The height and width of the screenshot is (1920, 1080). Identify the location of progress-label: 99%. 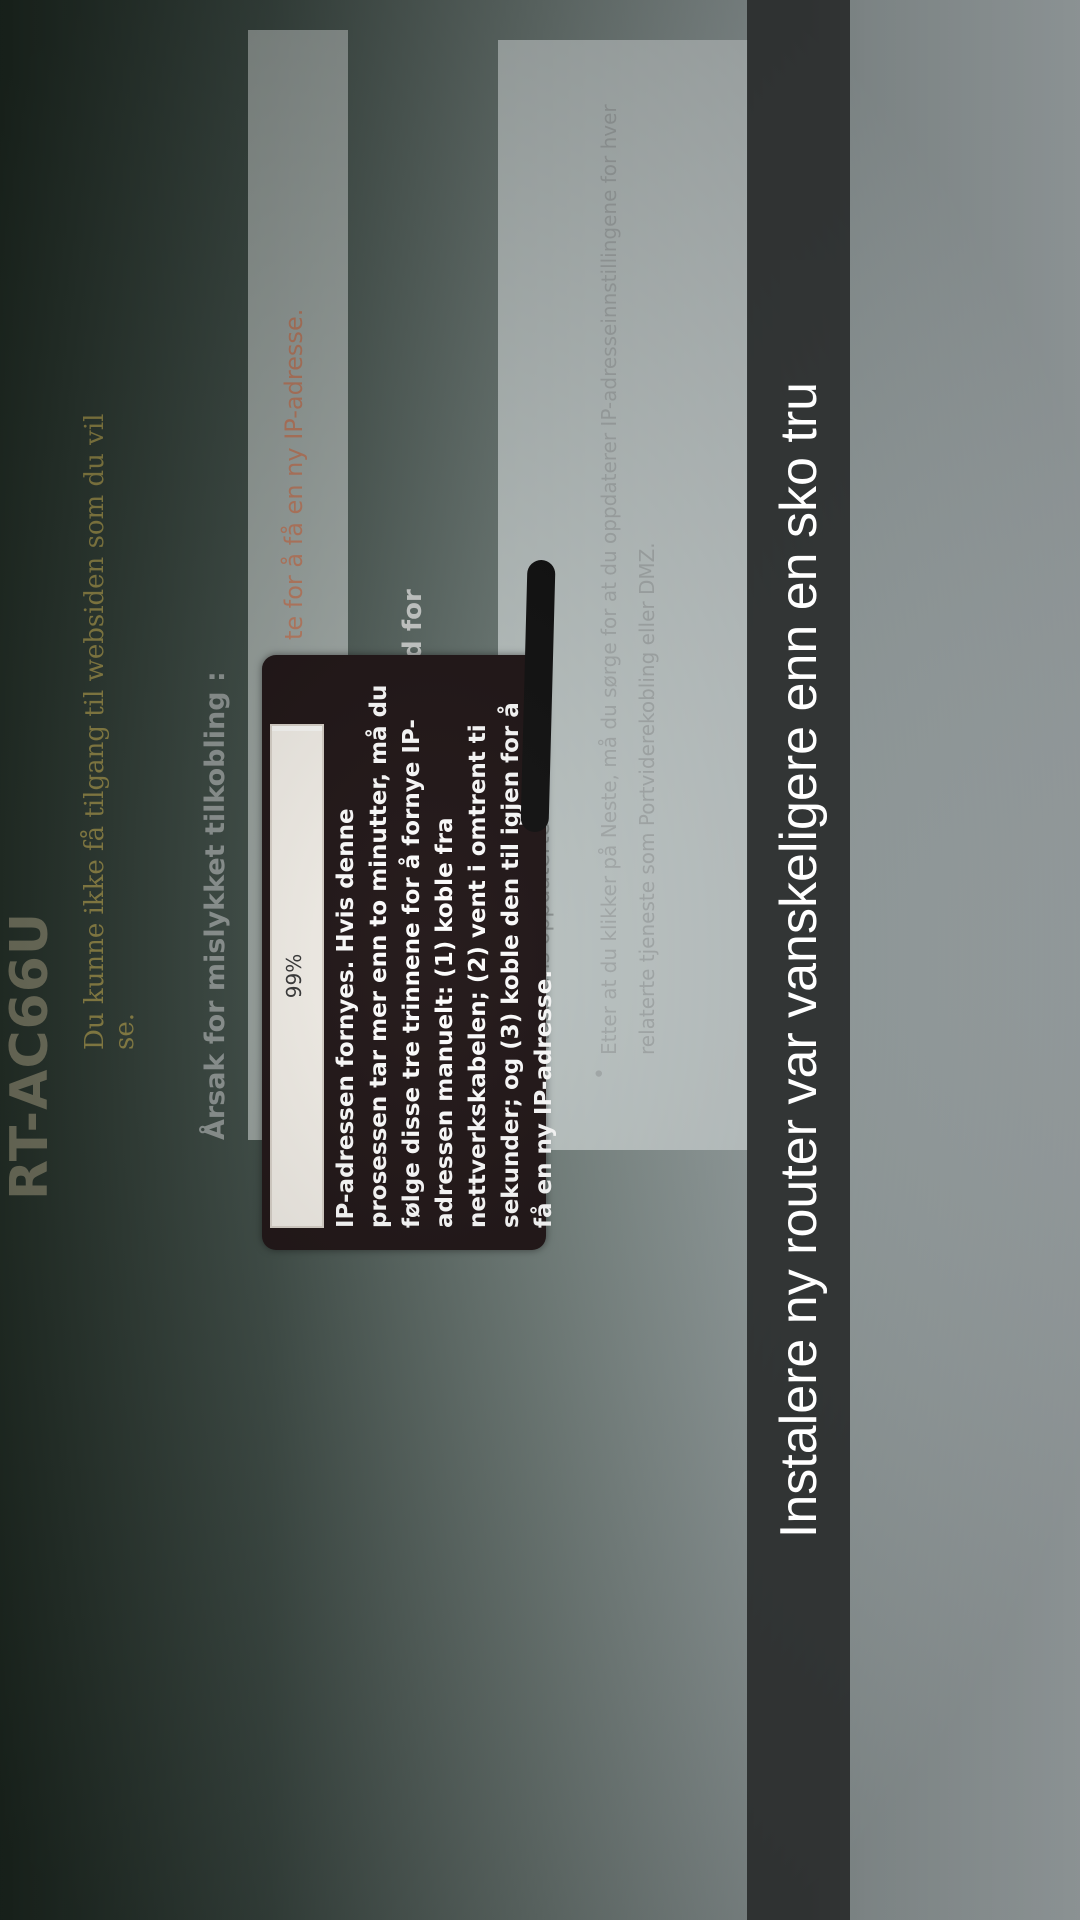
(294, 976).